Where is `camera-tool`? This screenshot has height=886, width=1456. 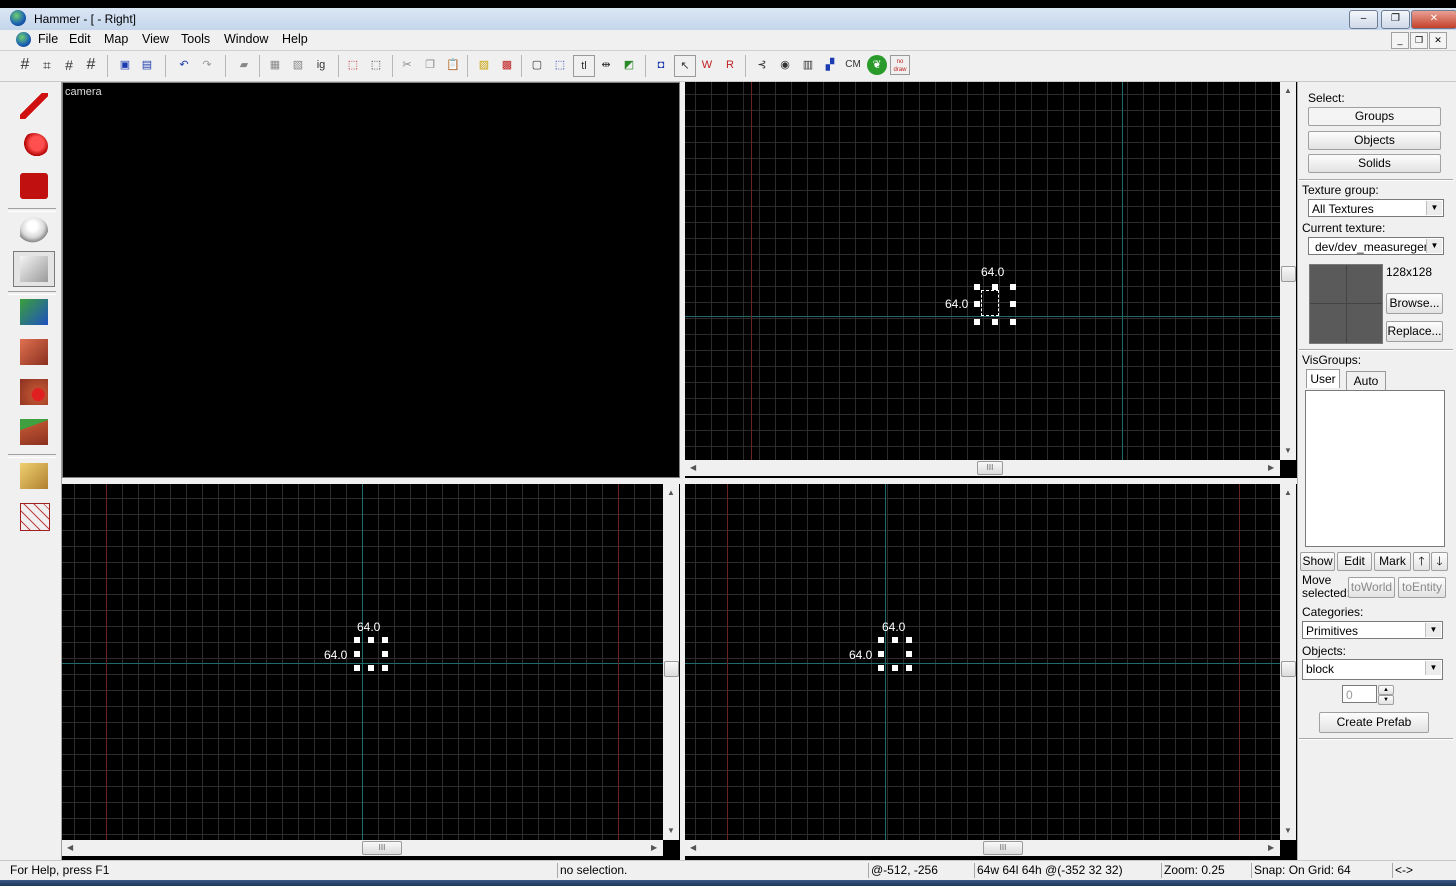 camera-tool is located at coordinates (34, 186).